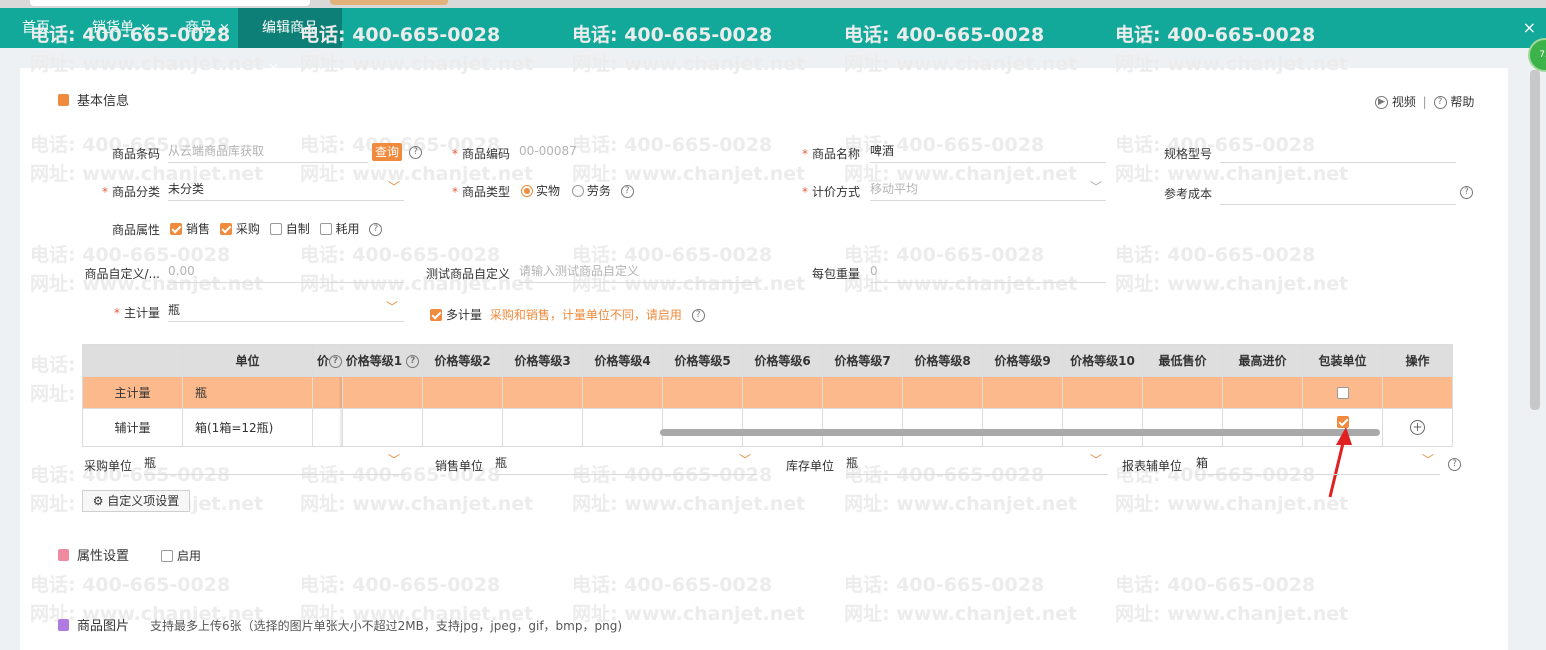  What do you see at coordinates (93, 99) in the screenshot?
I see `section-basic-info: 基本信息` at bounding box center [93, 99].